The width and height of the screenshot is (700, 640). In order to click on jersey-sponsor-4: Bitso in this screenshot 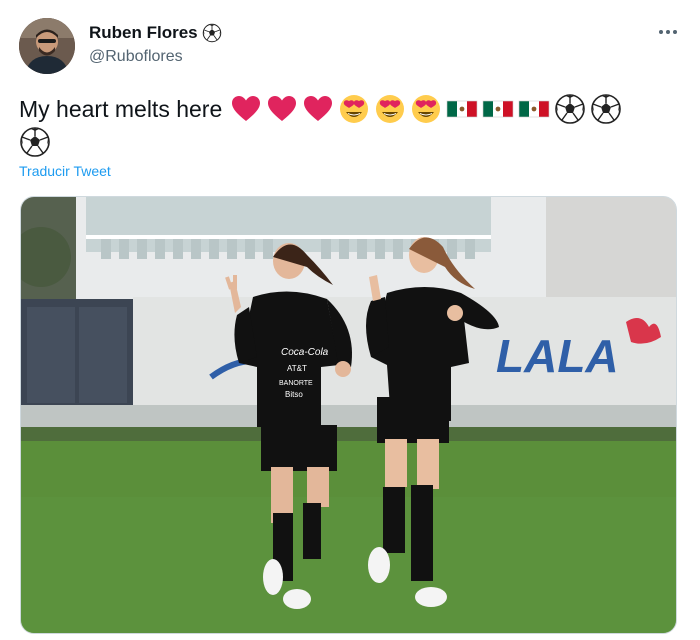, I will do `click(294, 394)`.